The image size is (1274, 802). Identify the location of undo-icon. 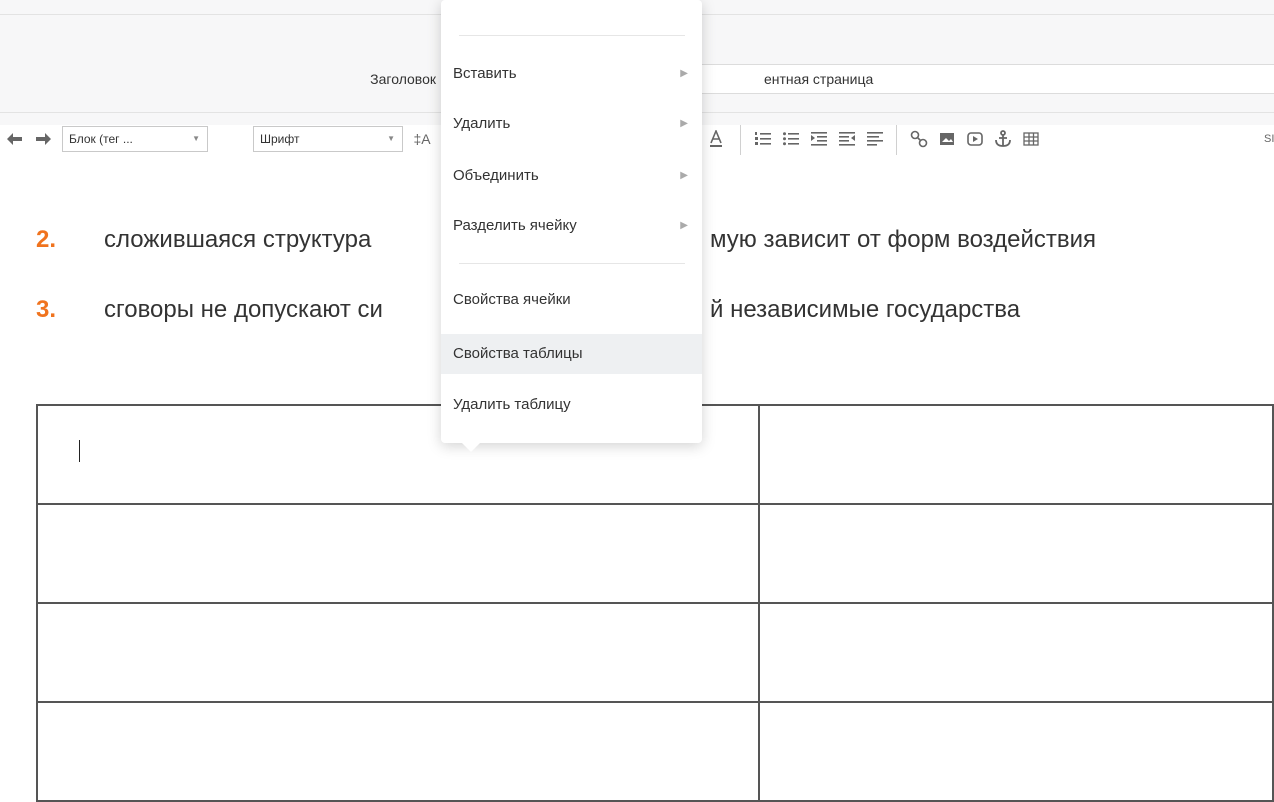
(15, 139).